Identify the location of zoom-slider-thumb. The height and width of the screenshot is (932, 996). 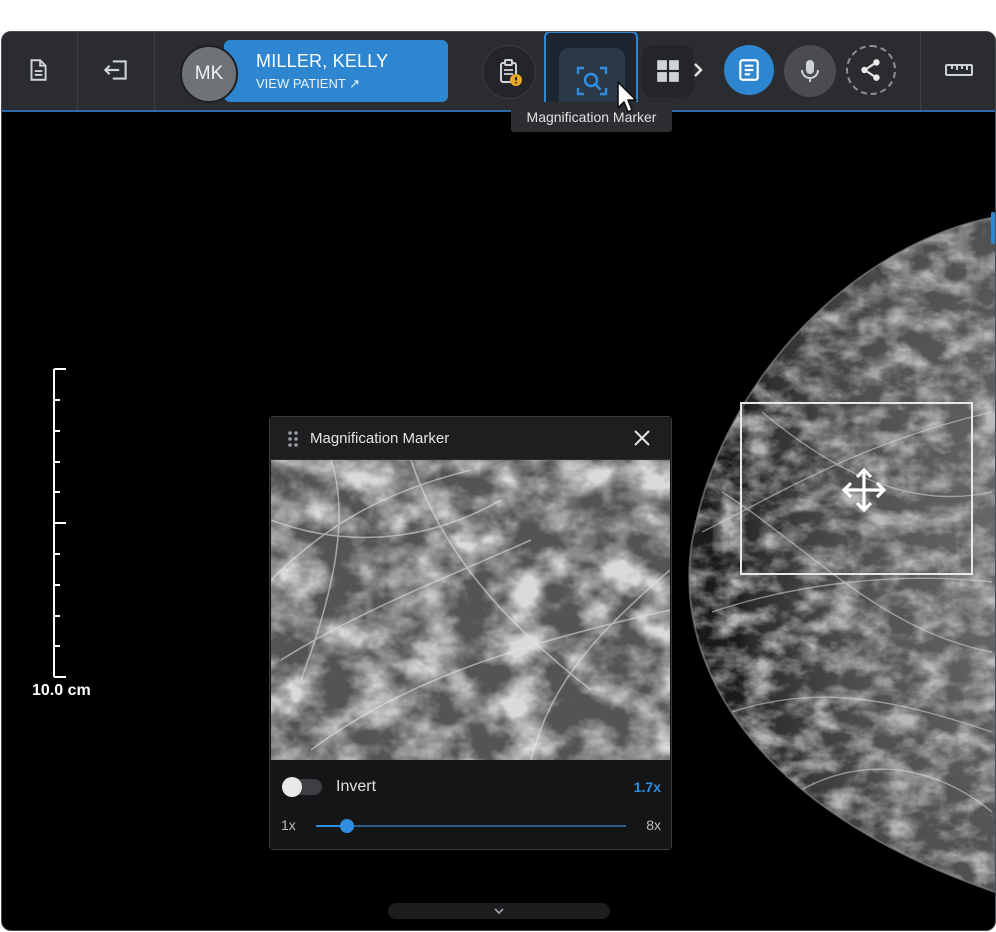
(347, 826).